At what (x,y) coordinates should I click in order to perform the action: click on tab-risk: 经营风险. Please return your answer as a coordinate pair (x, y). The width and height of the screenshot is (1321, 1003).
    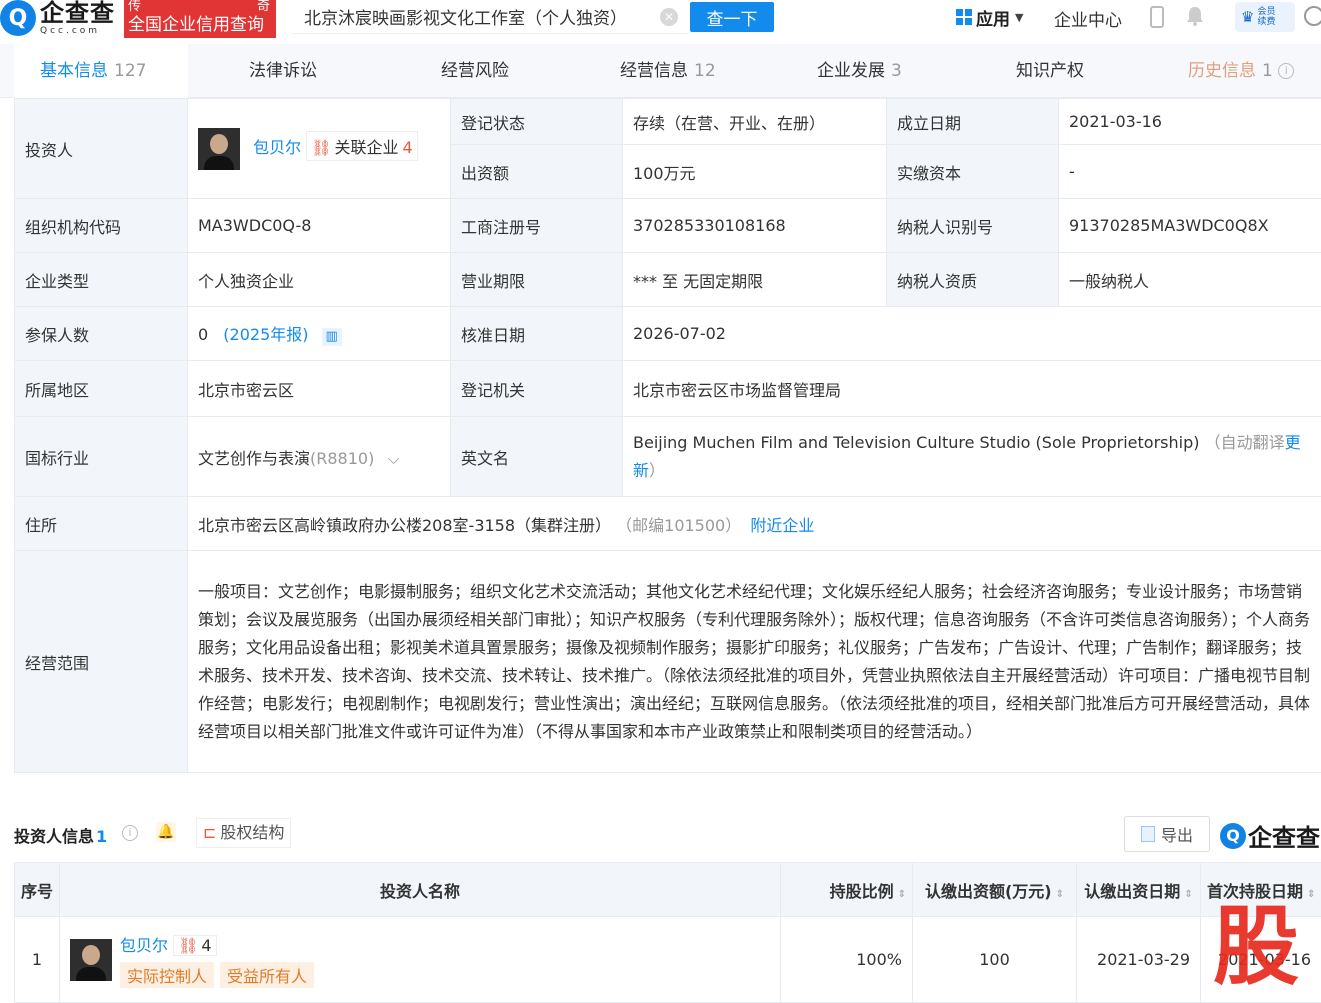
    Looking at the image, I should click on (475, 71).